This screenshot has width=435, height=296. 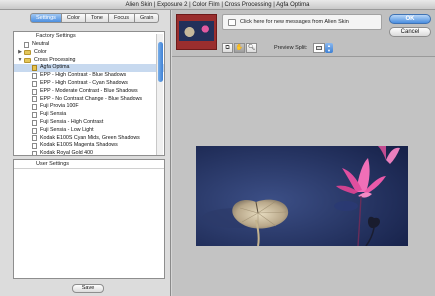 I want to click on tree-item-label: Cross Processing, so click(x=55, y=59).